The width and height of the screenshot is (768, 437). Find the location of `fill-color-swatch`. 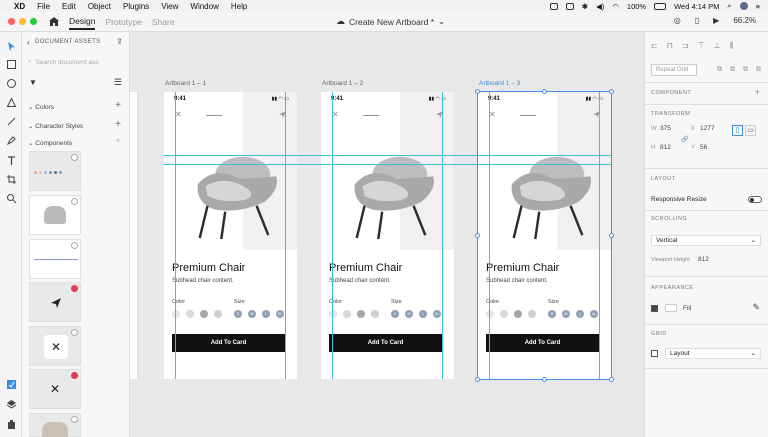

fill-color-swatch is located at coordinates (671, 308).